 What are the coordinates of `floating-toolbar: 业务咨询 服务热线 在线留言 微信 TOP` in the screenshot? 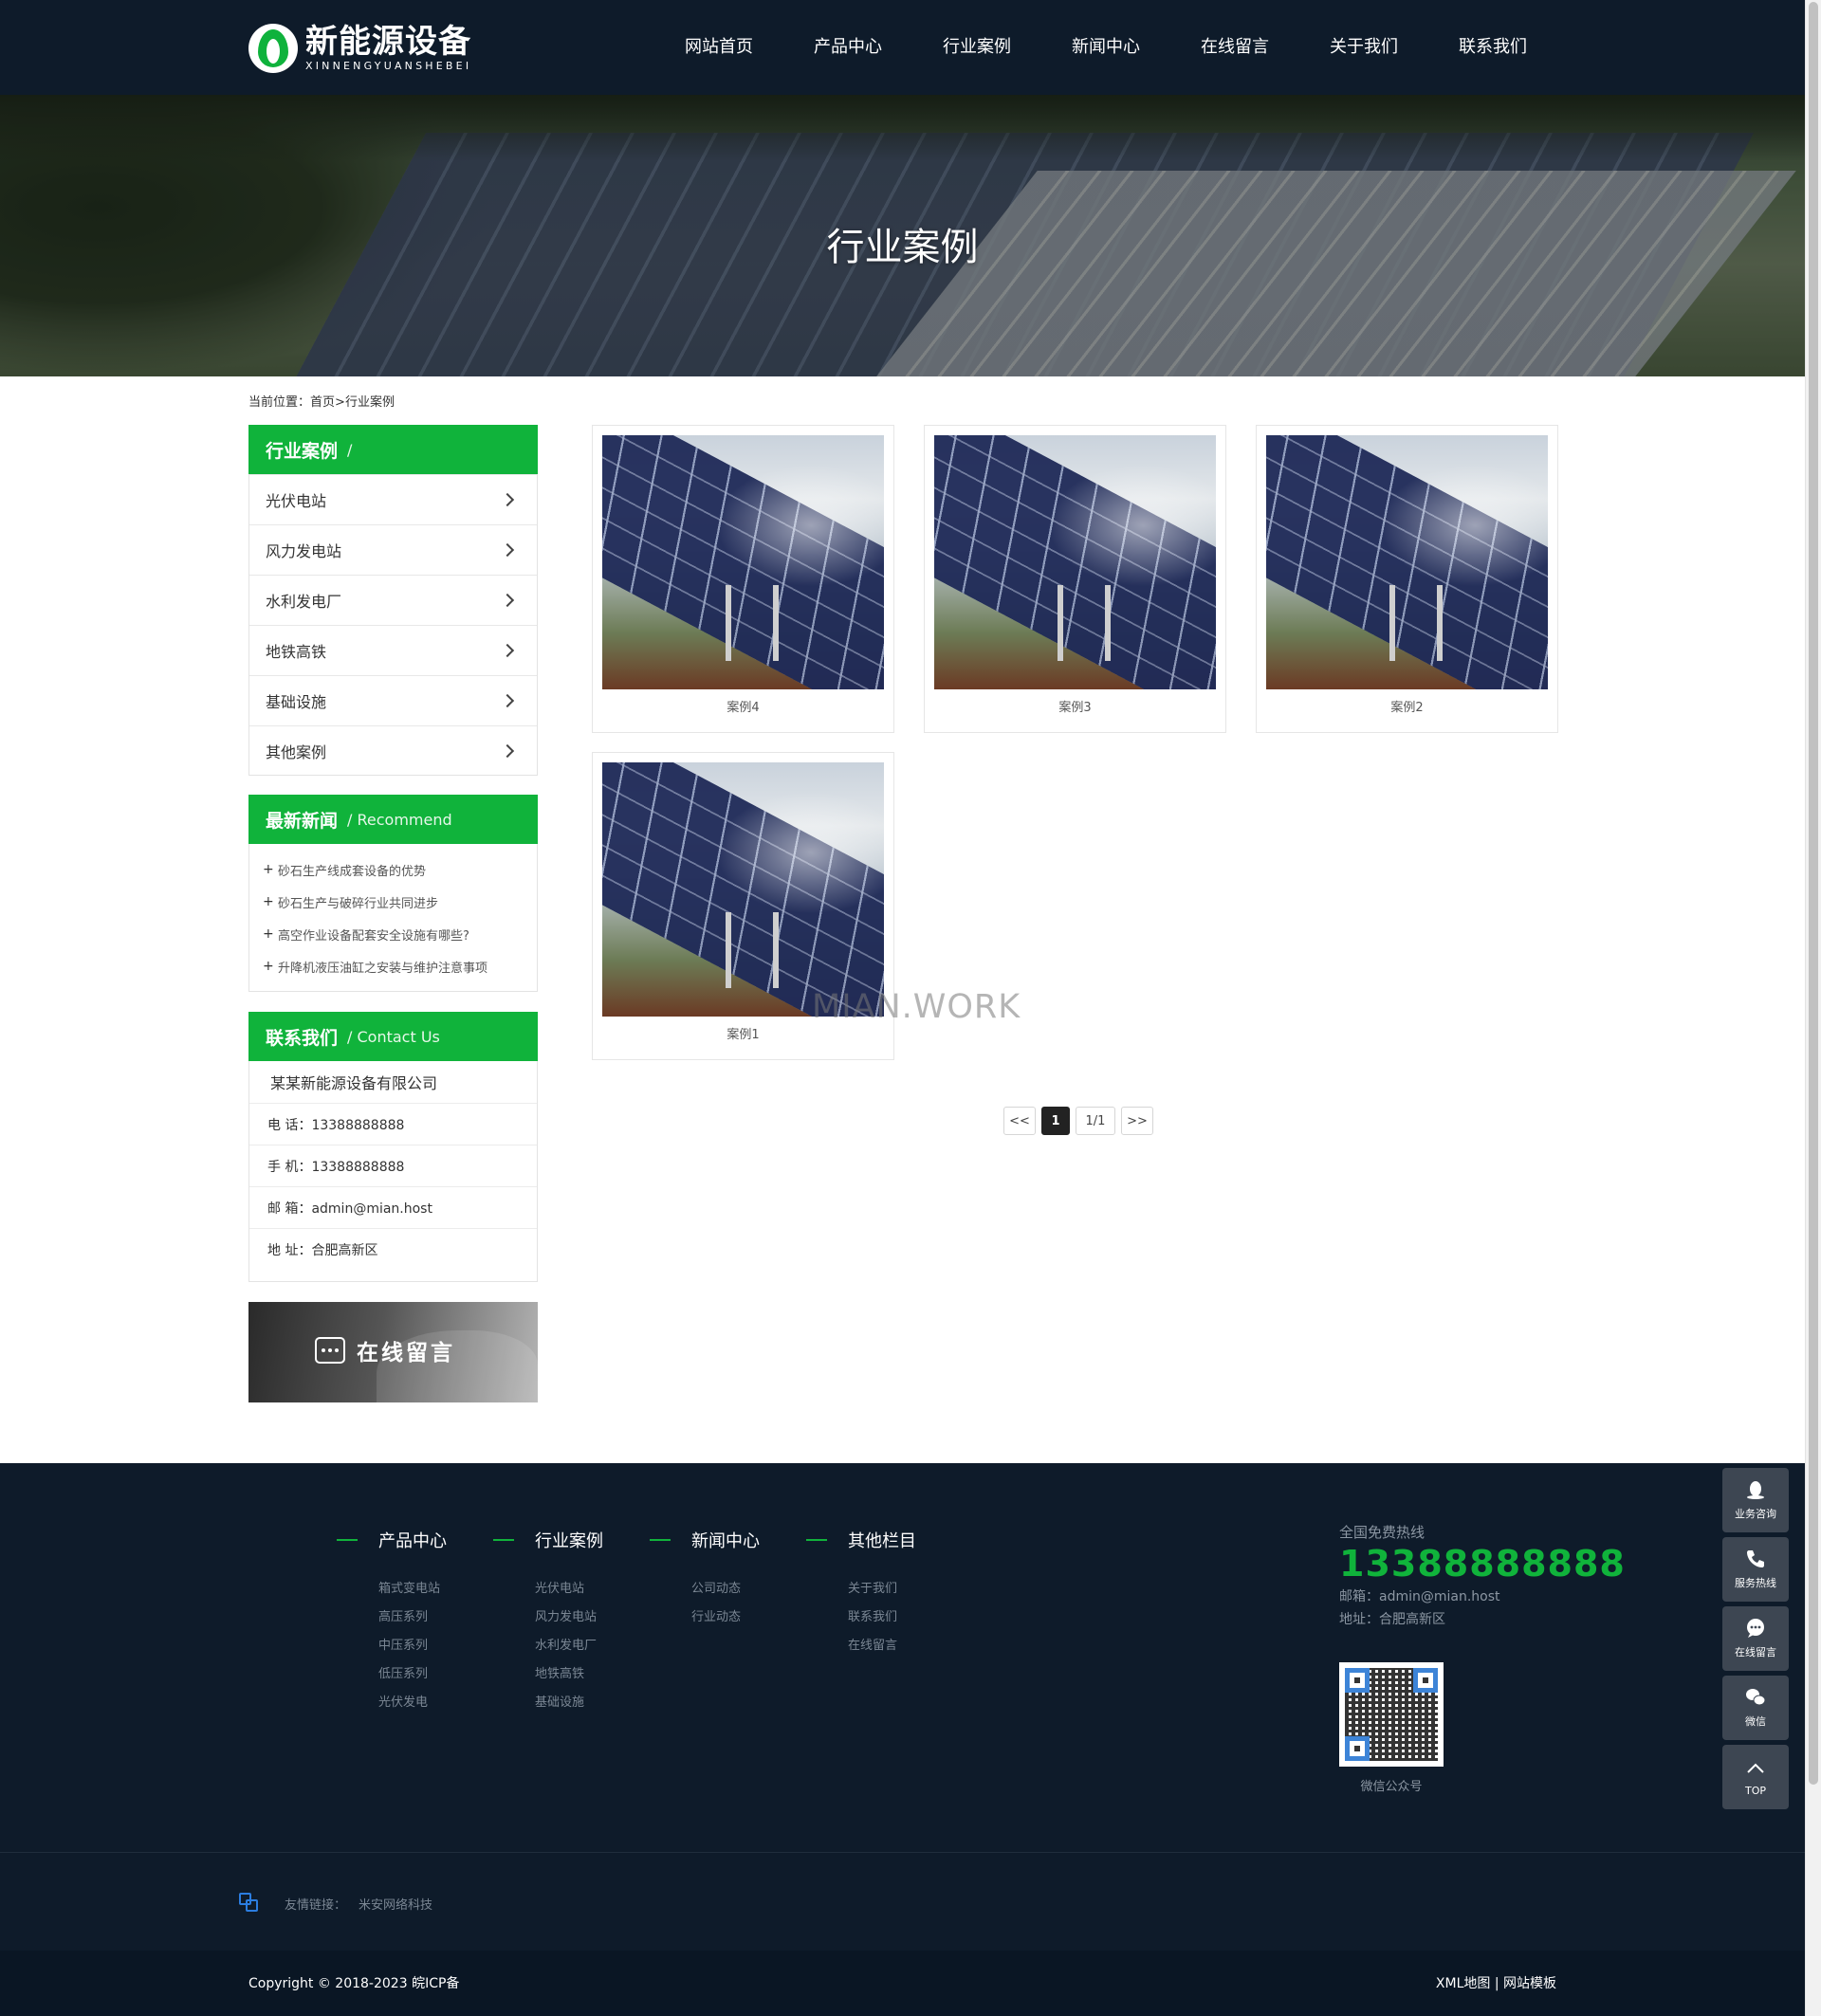 It's located at (1755, 1641).